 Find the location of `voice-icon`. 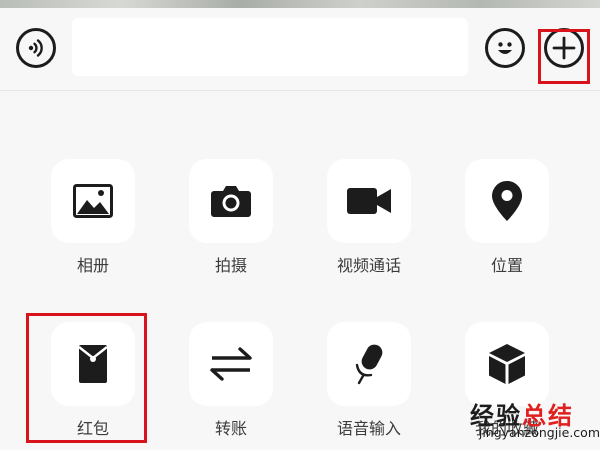

voice-icon is located at coordinates (35, 48).